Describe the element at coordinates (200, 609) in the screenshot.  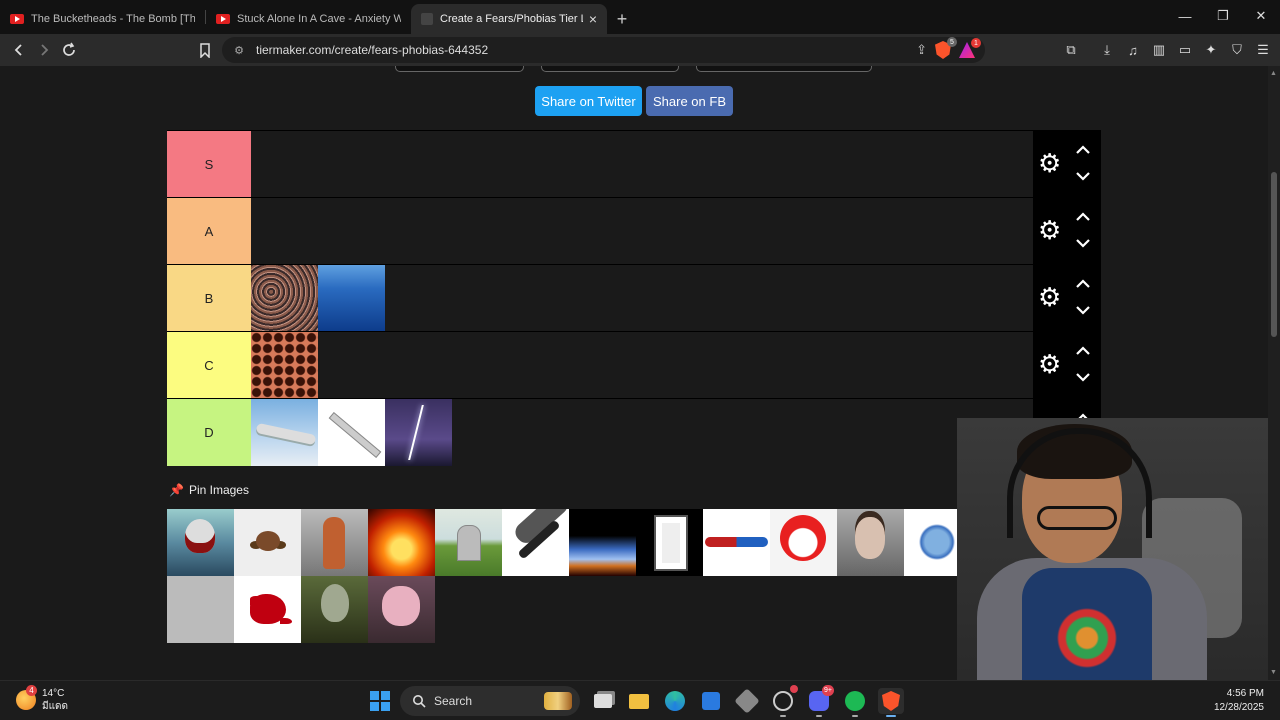
I see `pool-item-hidden` at that location.